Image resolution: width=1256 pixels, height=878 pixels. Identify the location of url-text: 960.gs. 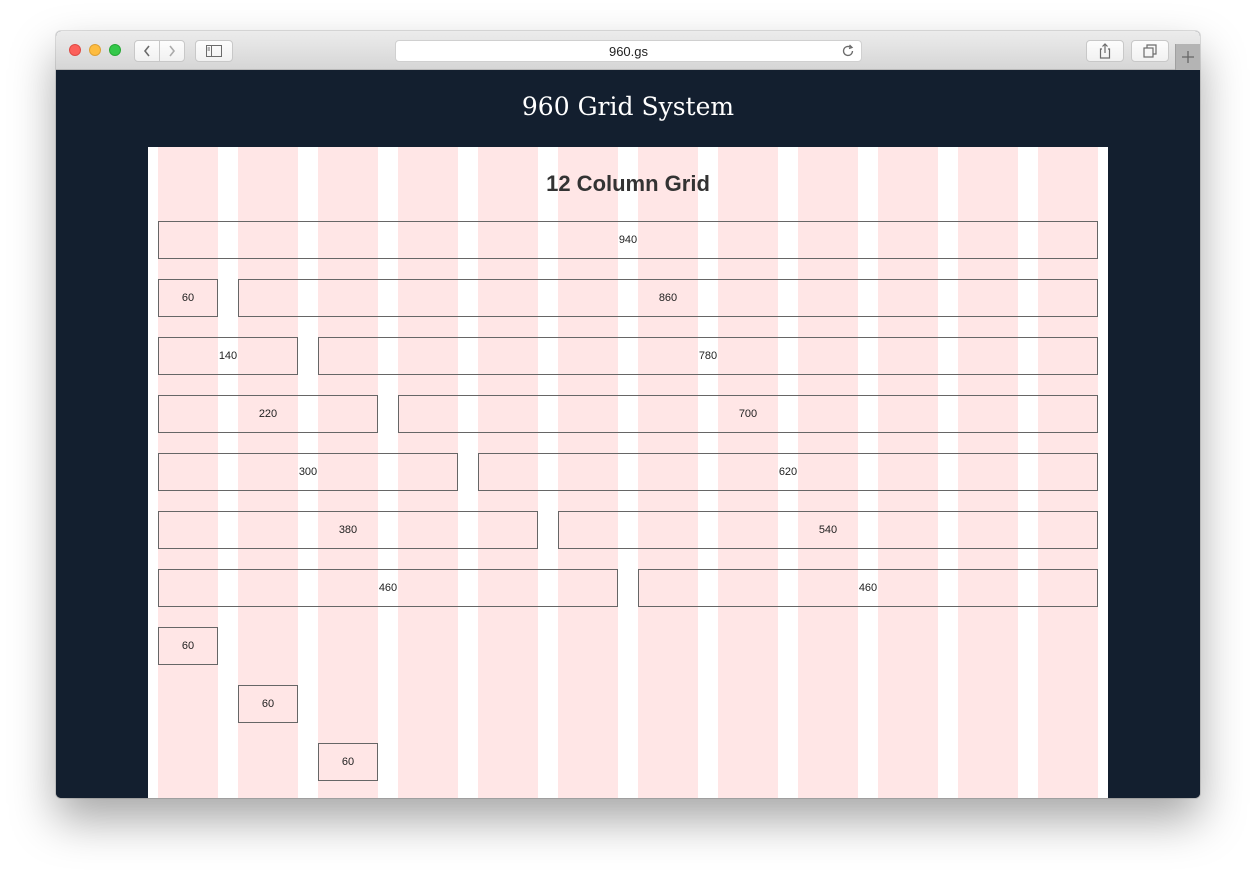
(628, 51).